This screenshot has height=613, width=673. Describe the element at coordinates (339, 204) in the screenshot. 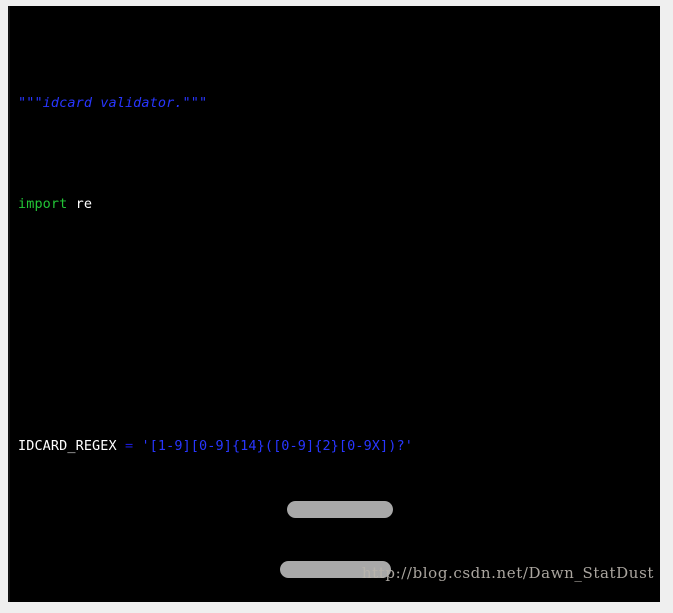

I see `code-line-import: import re` at that location.